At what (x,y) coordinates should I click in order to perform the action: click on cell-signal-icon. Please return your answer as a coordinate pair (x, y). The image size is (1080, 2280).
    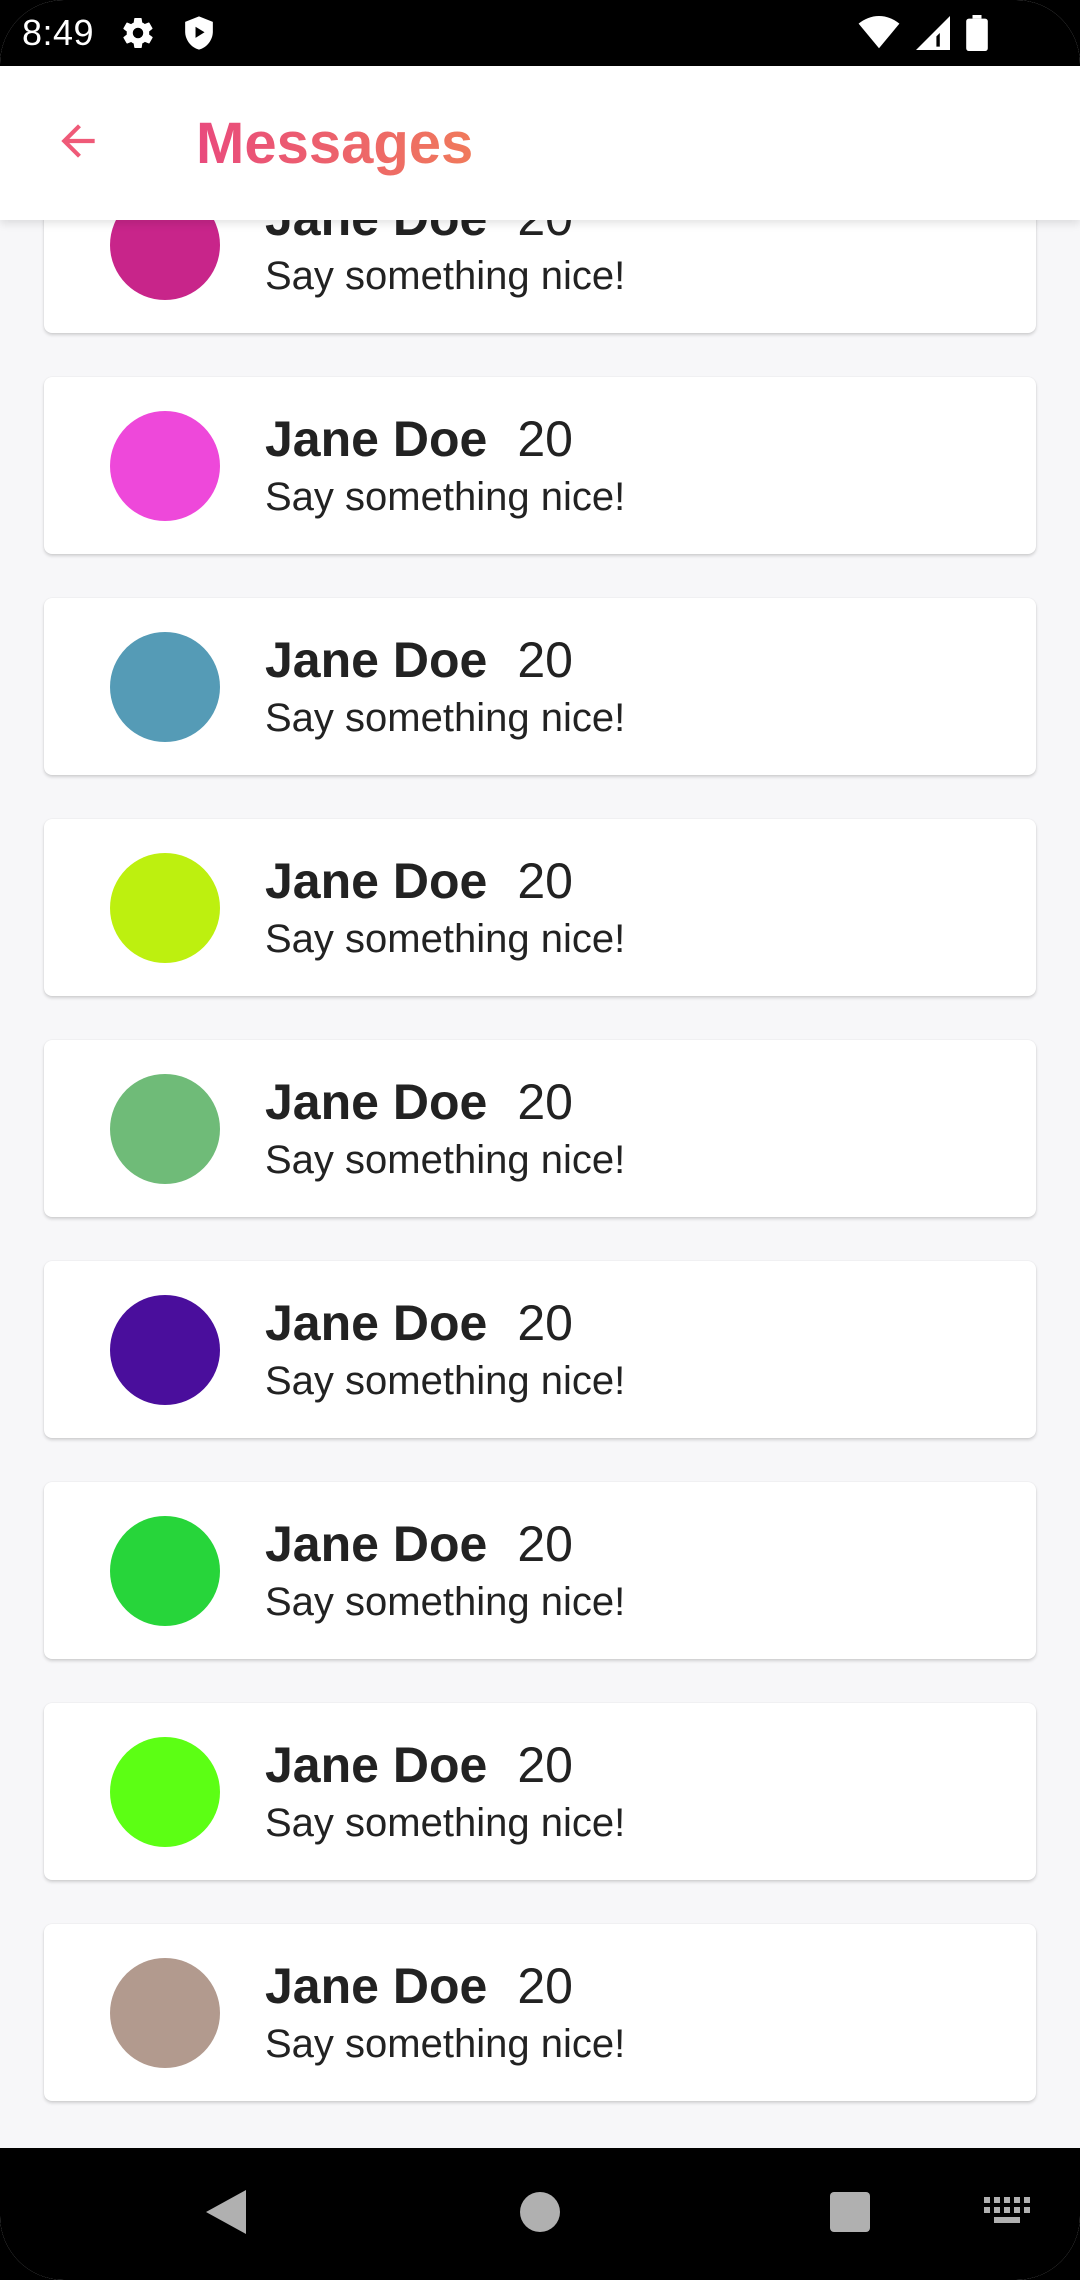
    Looking at the image, I should click on (933, 33).